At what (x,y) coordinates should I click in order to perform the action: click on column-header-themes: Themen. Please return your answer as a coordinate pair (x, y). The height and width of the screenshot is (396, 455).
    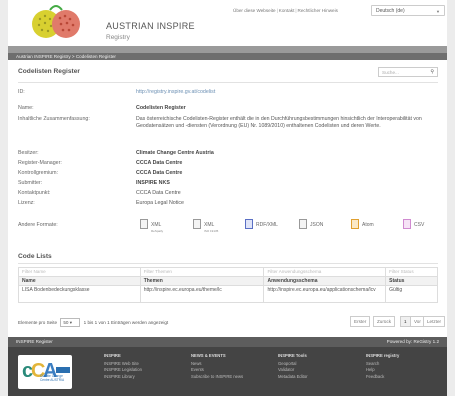
    Looking at the image, I should click on (202, 281).